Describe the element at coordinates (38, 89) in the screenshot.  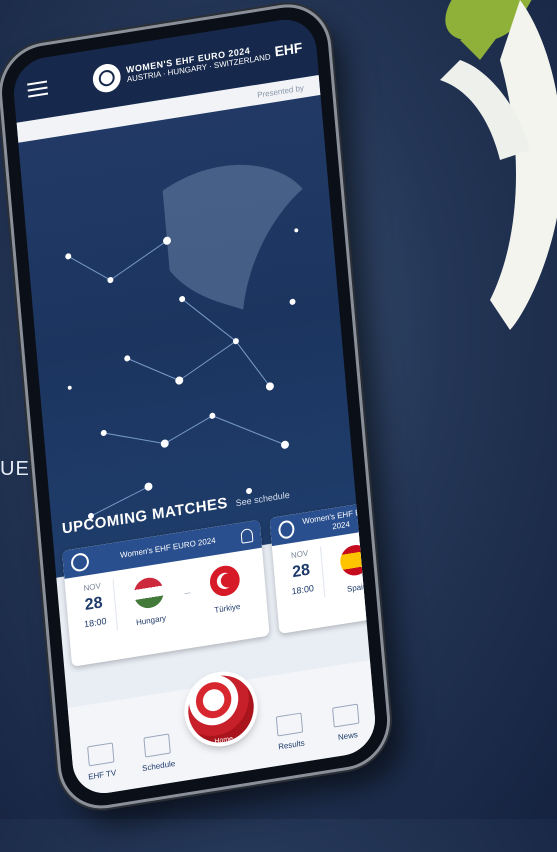
I see `menu-icon` at that location.